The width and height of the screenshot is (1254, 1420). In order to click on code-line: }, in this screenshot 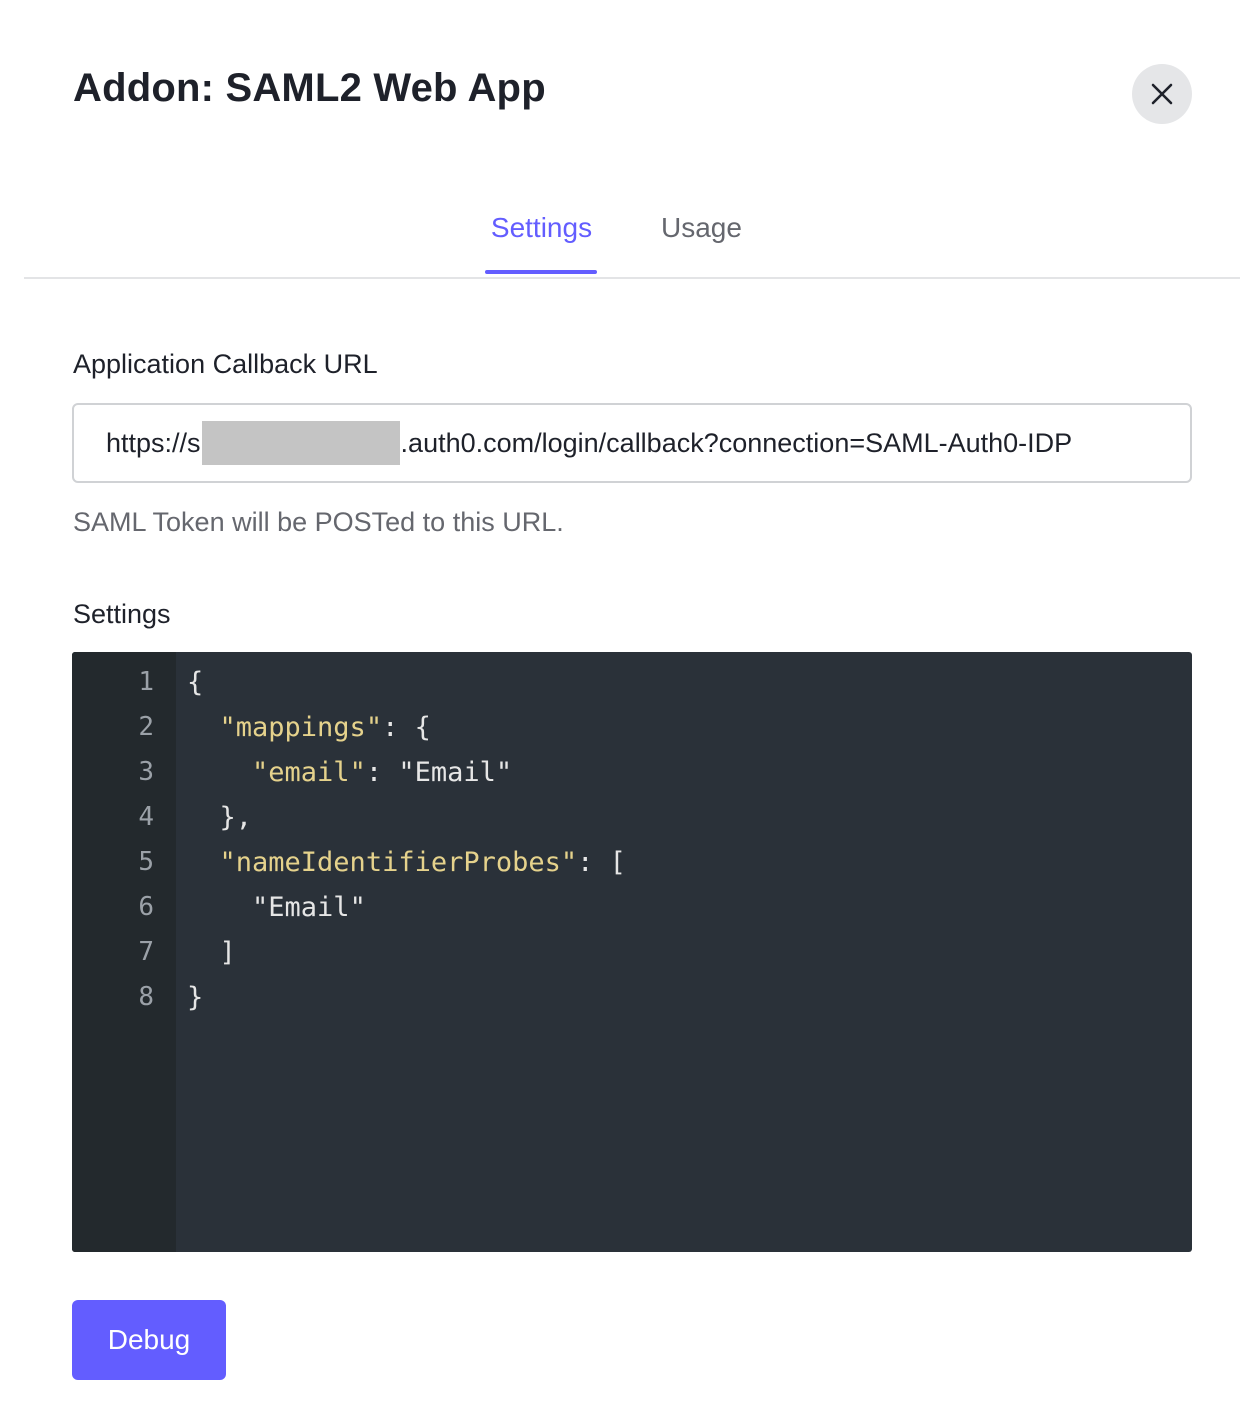, I will do `click(236, 817)`.